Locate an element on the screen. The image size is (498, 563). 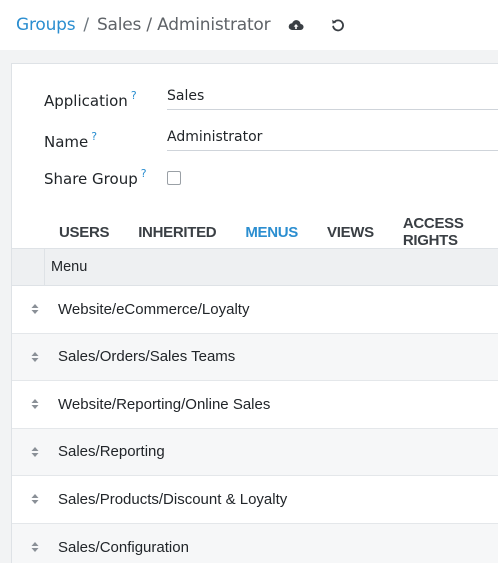
table-row: Website/eCommerce/Loyalty is located at coordinates (255, 310).